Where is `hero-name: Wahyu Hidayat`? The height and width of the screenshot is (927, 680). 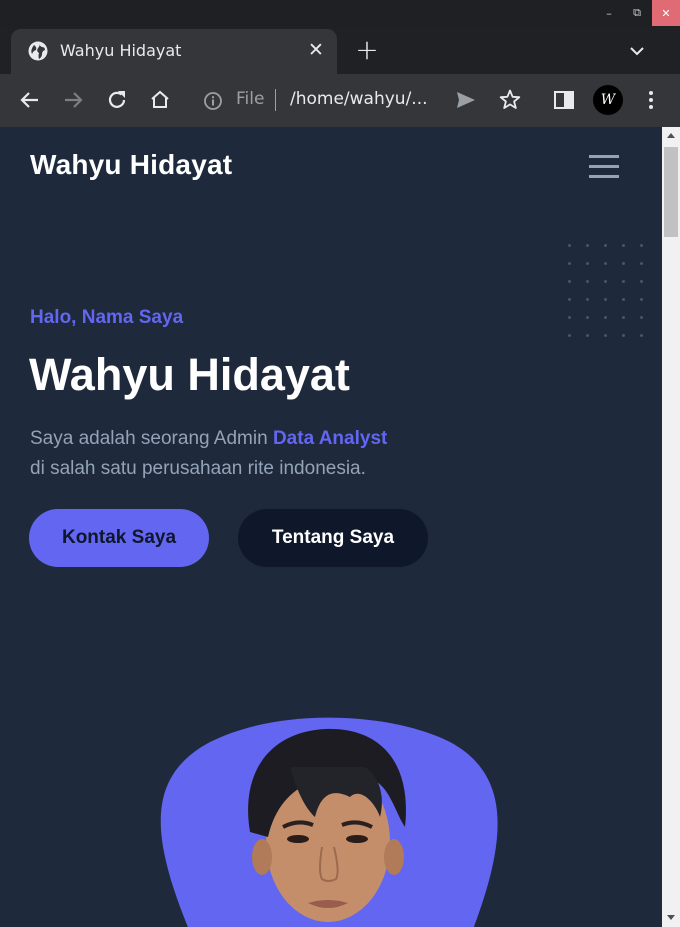
hero-name: Wahyu Hidayat is located at coordinates (189, 374).